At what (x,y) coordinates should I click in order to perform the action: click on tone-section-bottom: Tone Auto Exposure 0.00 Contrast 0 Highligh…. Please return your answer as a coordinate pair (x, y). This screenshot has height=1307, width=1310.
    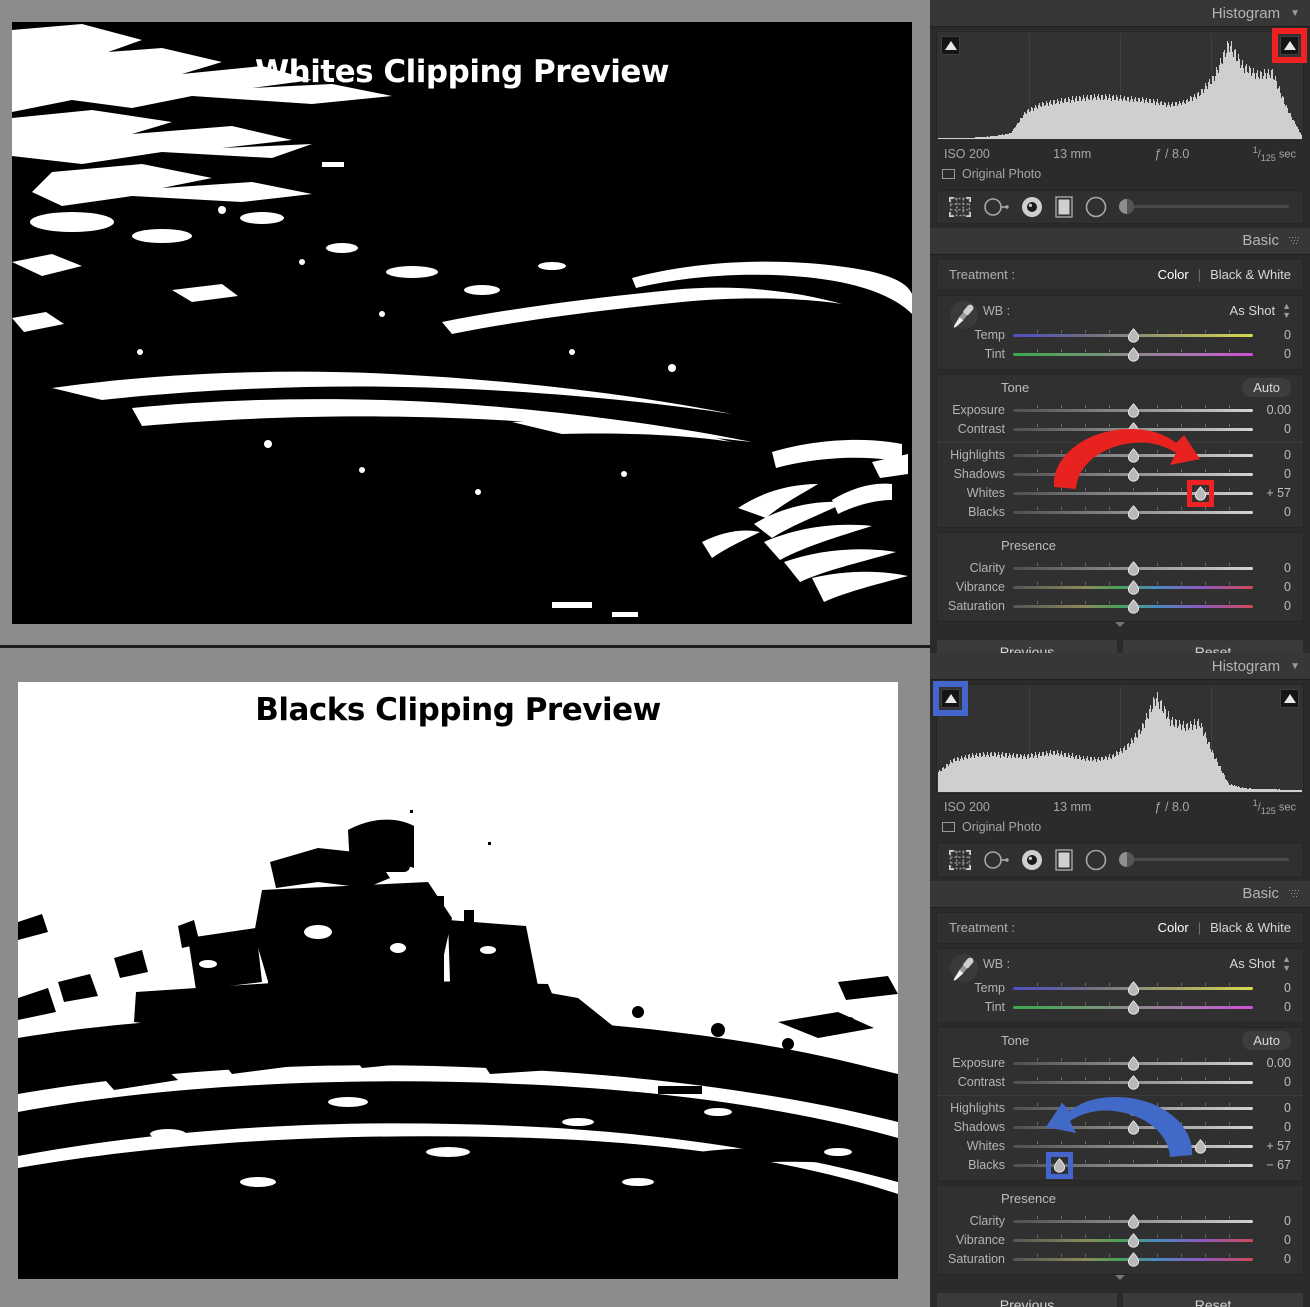
    Looking at the image, I should click on (1120, 1103).